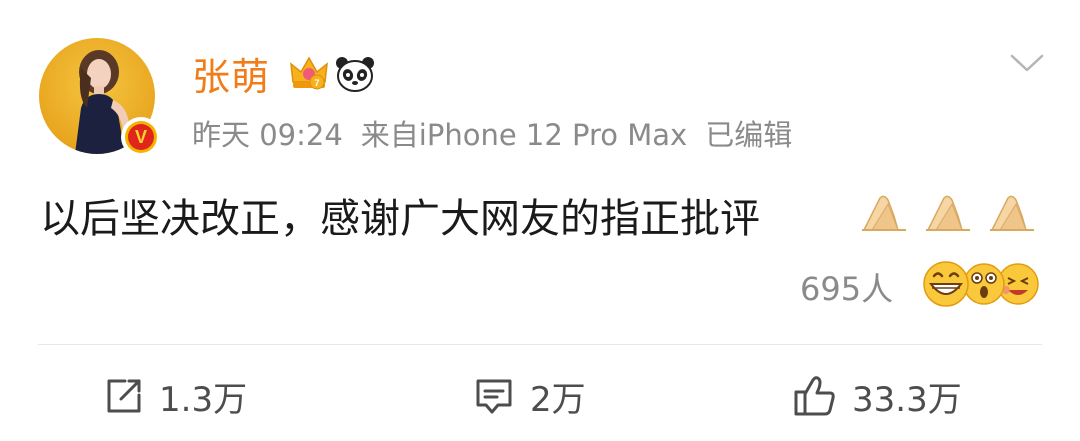 This screenshot has width=1080, height=441. Describe the element at coordinates (309, 74) in the screenshot. I see `crown-badge-icon: 7` at that location.